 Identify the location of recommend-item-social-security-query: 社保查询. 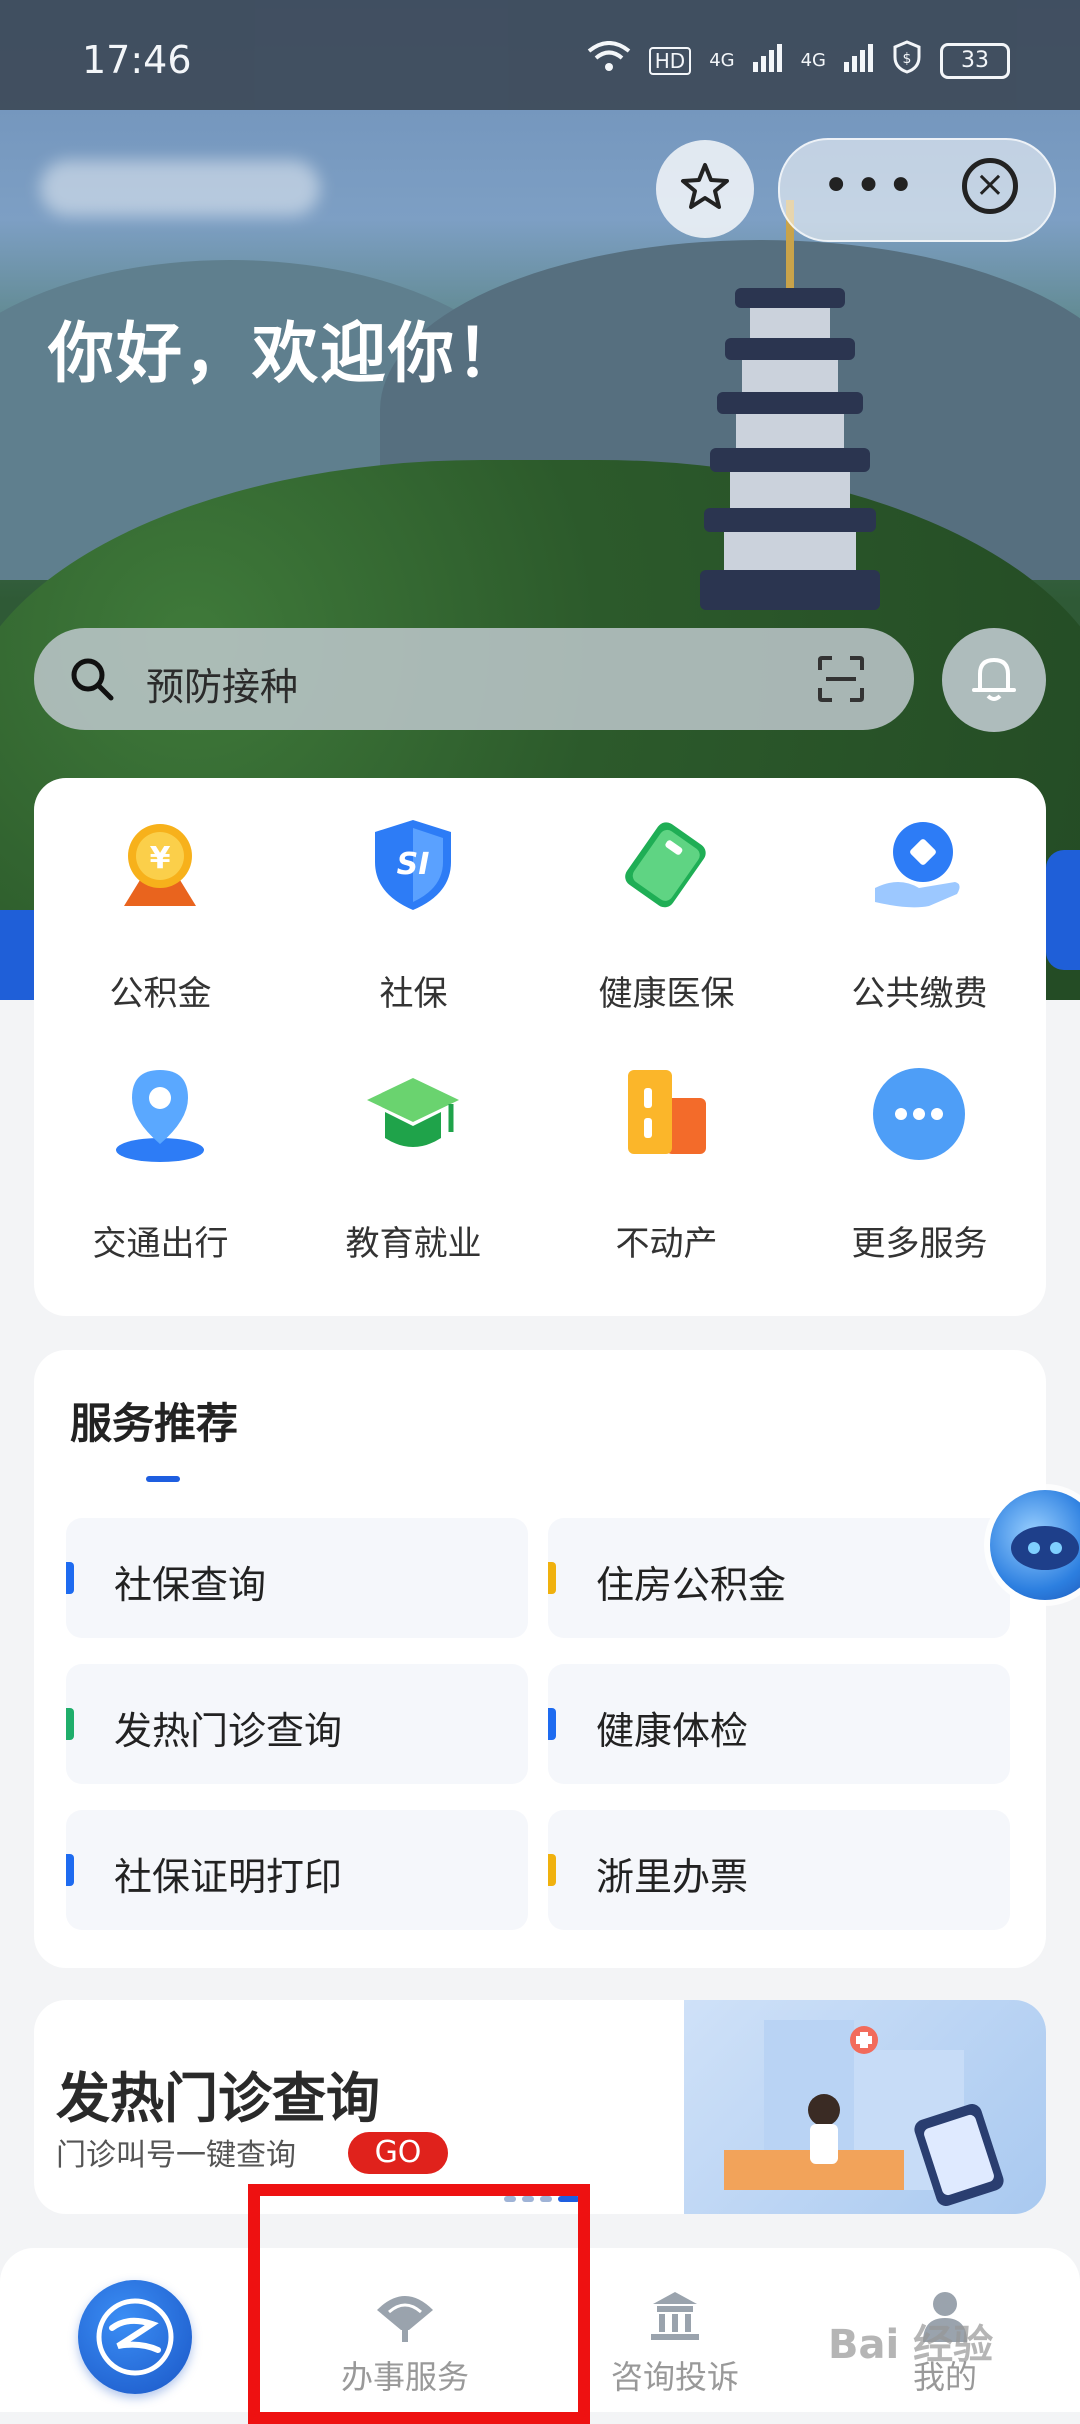
(297, 1578).